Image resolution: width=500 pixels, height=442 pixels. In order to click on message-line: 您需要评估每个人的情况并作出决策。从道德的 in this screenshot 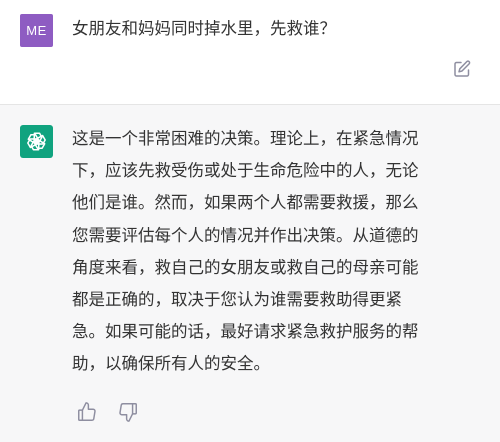, I will do `click(245, 235)`.